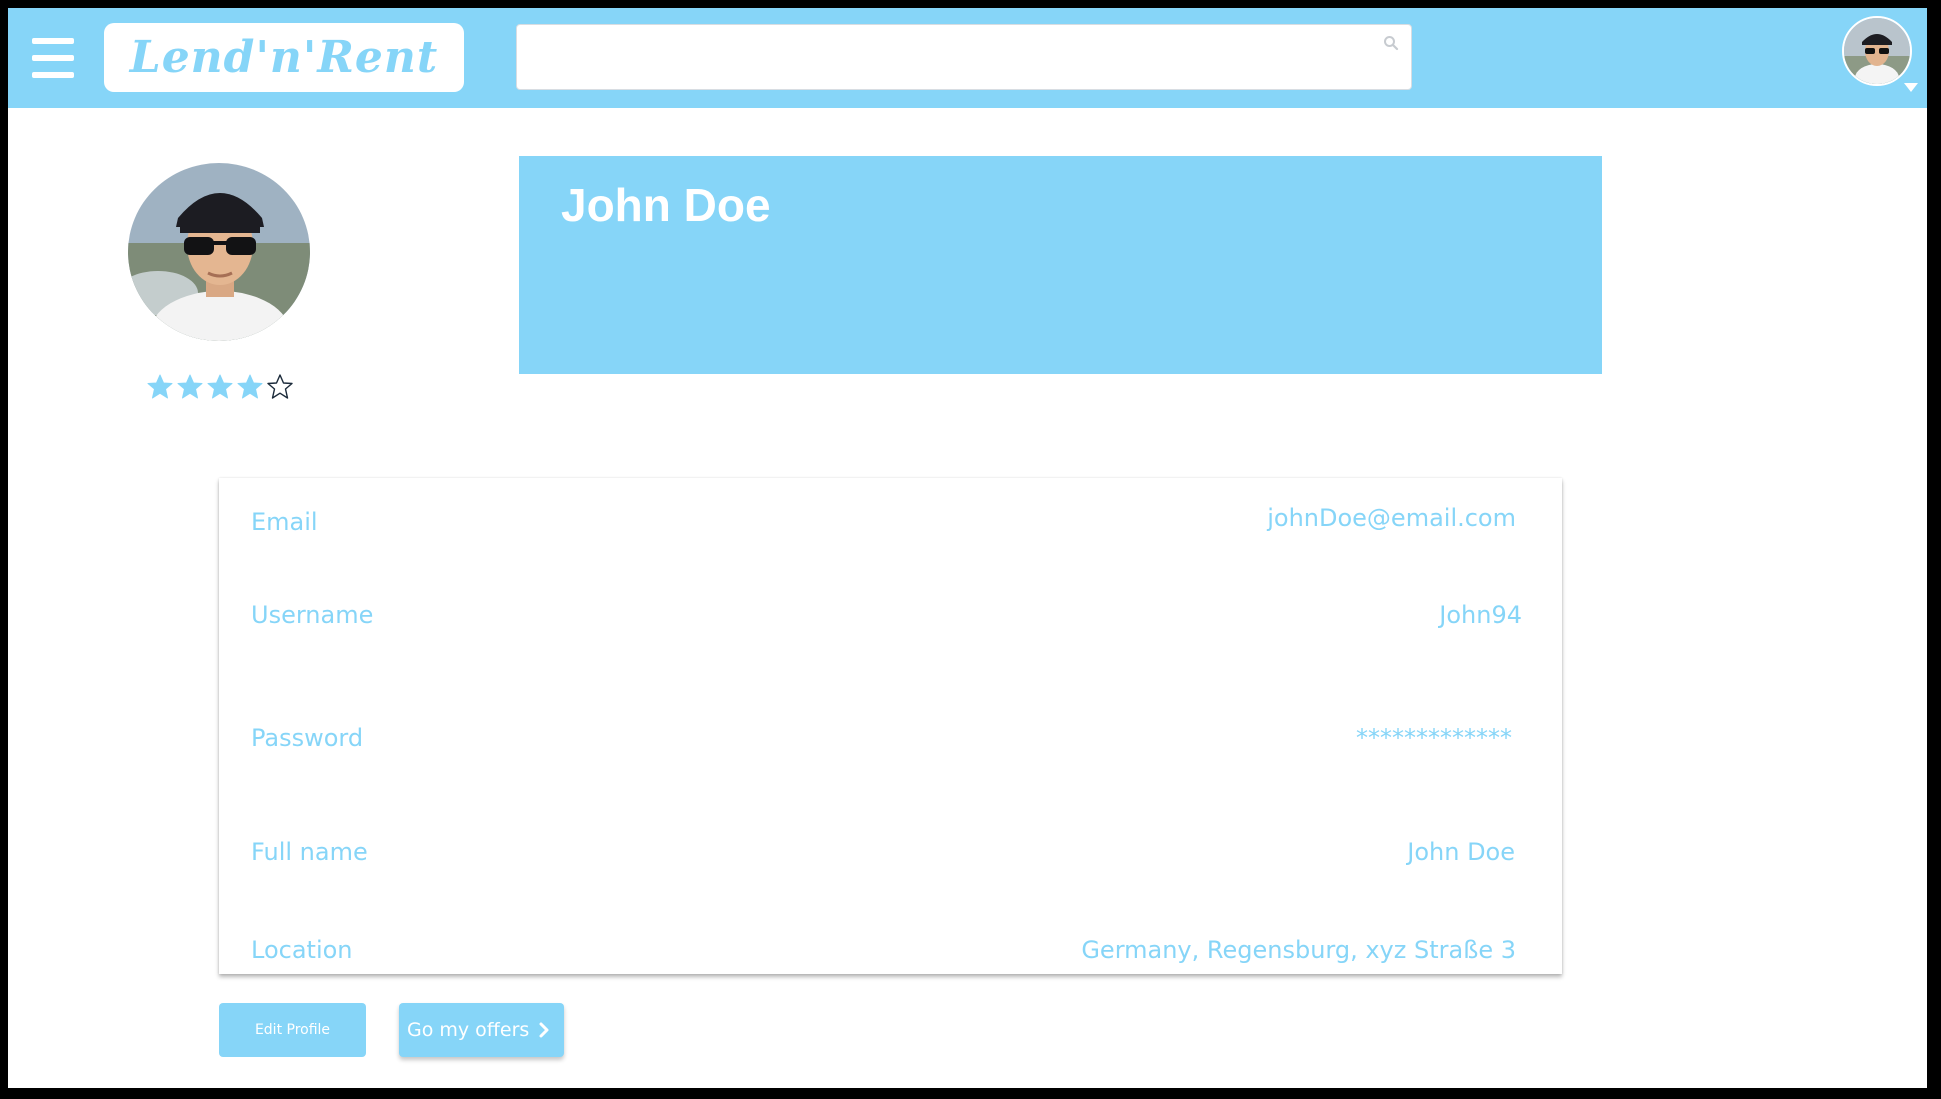 This screenshot has width=1941, height=1099. Describe the element at coordinates (312, 615) in the screenshot. I see `username-label: Username` at that location.